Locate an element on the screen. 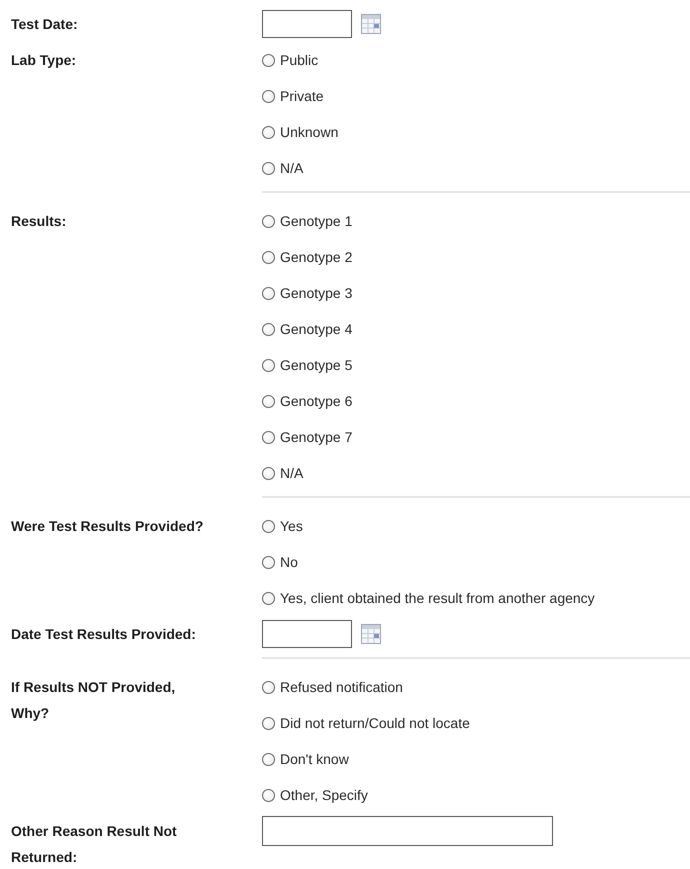 The image size is (690, 869). field-label: Results: is located at coordinates (39, 221).